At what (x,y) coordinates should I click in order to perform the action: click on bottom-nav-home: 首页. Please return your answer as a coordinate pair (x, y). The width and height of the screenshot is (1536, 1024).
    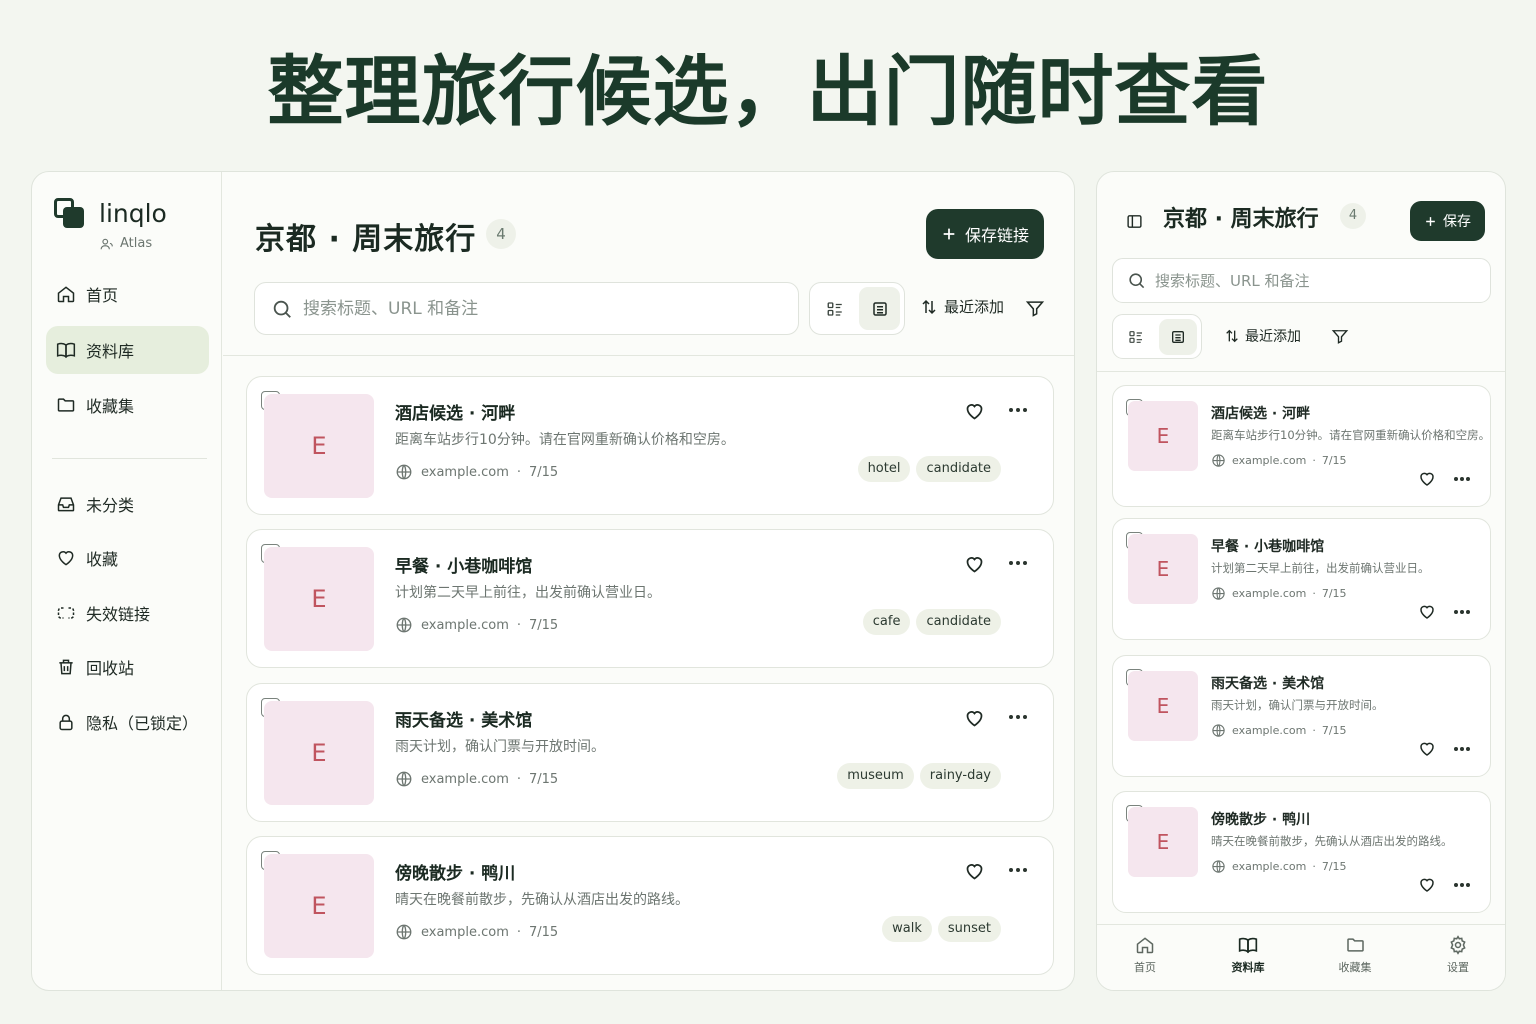
    Looking at the image, I should click on (1145, 955).